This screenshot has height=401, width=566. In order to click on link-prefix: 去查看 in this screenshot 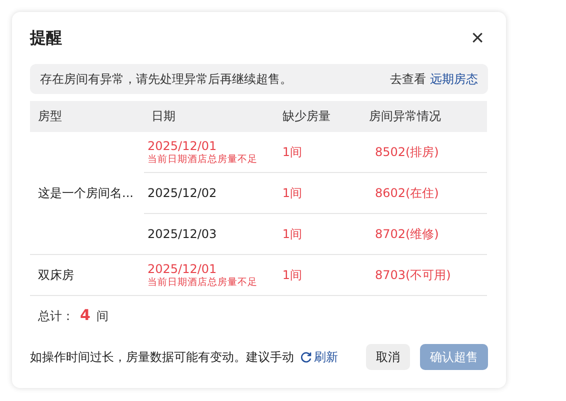, I will do `click(408, 79)`.